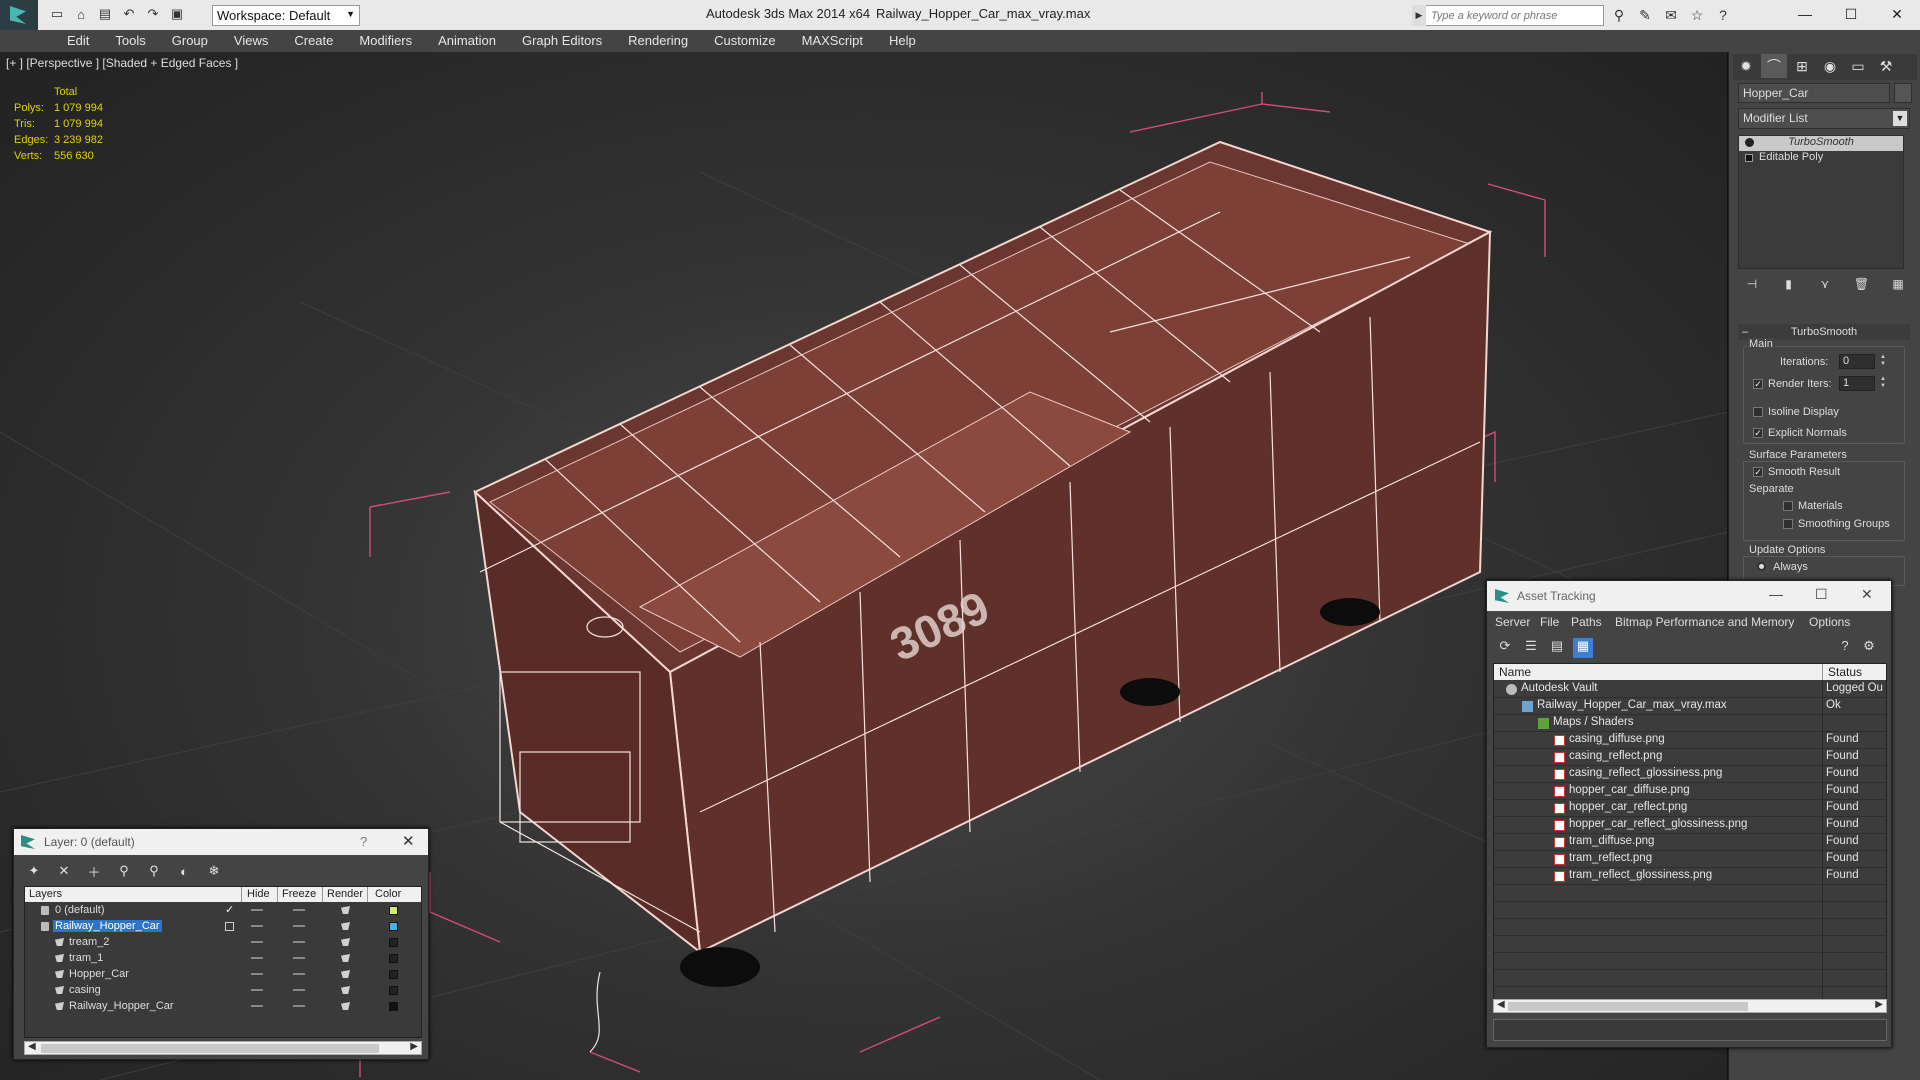 The height and width of the screenshot is (1080, 1920). I want to click on column-name: Name, so click(1515, 672).